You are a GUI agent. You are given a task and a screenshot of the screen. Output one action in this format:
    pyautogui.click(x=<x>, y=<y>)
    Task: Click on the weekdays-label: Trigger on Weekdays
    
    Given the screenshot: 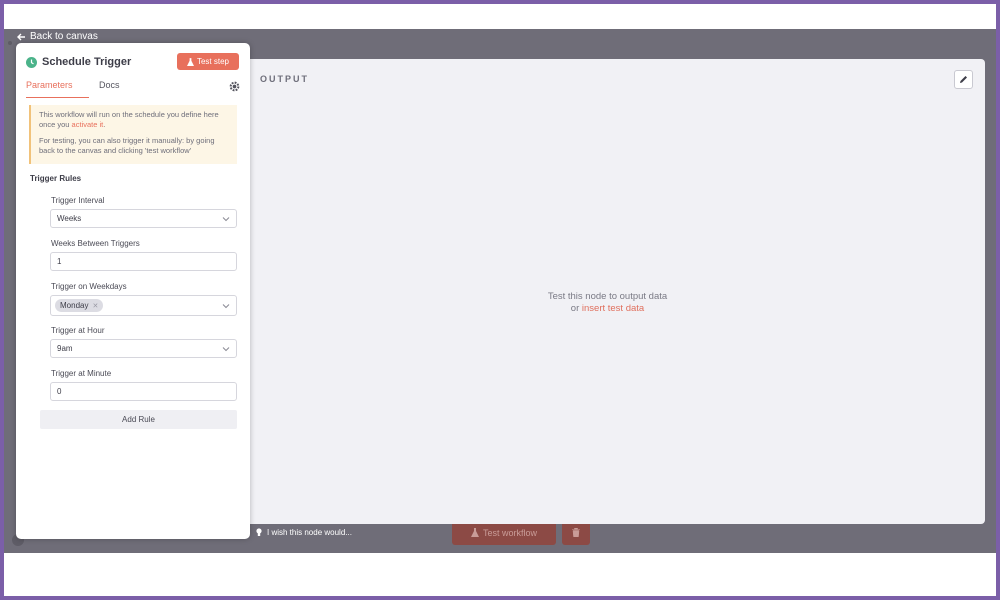 What is the action you would take?
    pyautogui.click(x=89, y=286)
    